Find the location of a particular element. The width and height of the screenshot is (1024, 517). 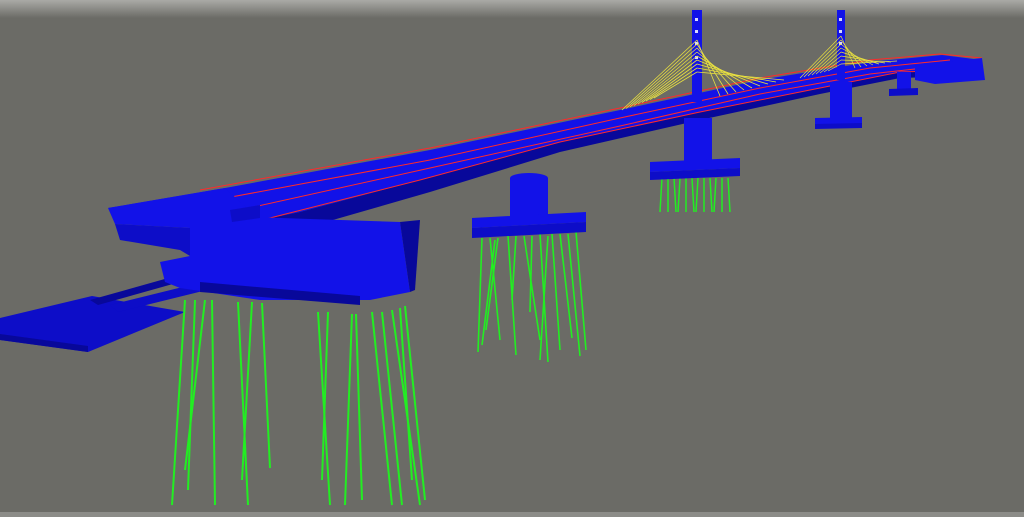

piles-far is located at coordinates (695, 195).